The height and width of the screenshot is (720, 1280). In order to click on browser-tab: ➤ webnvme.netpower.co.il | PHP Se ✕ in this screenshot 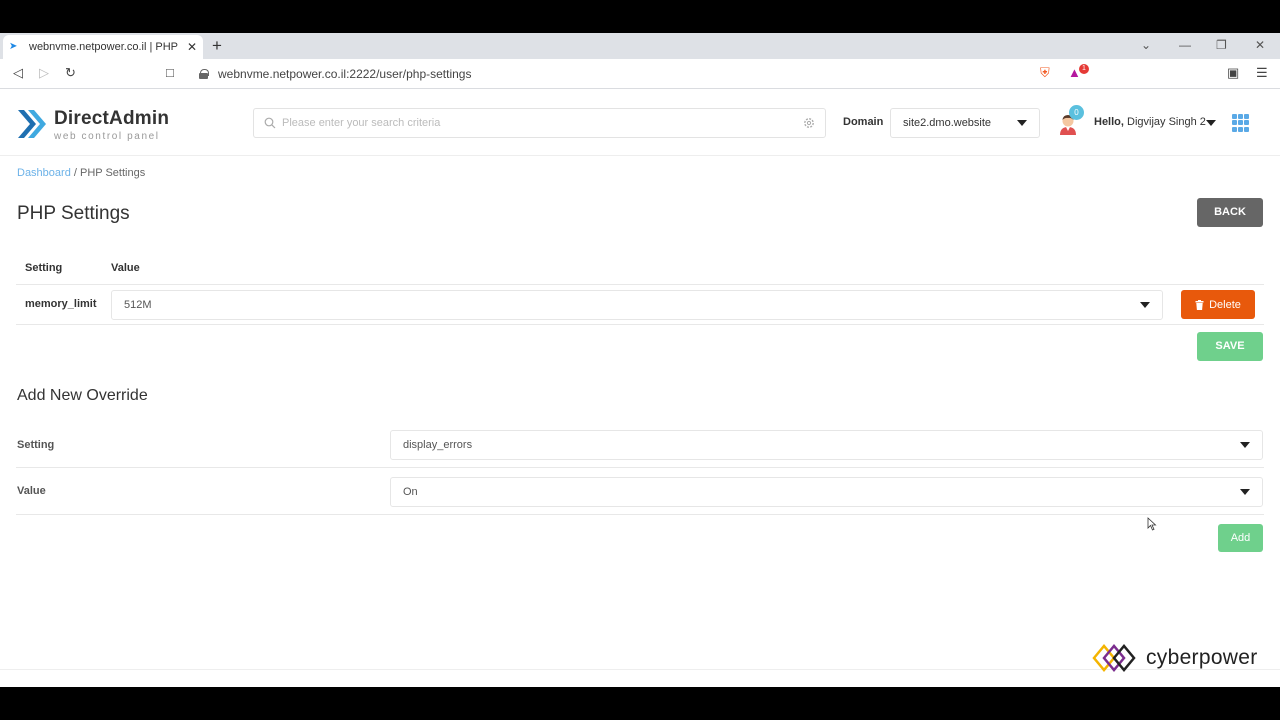, I will do `click(103, 47)`.